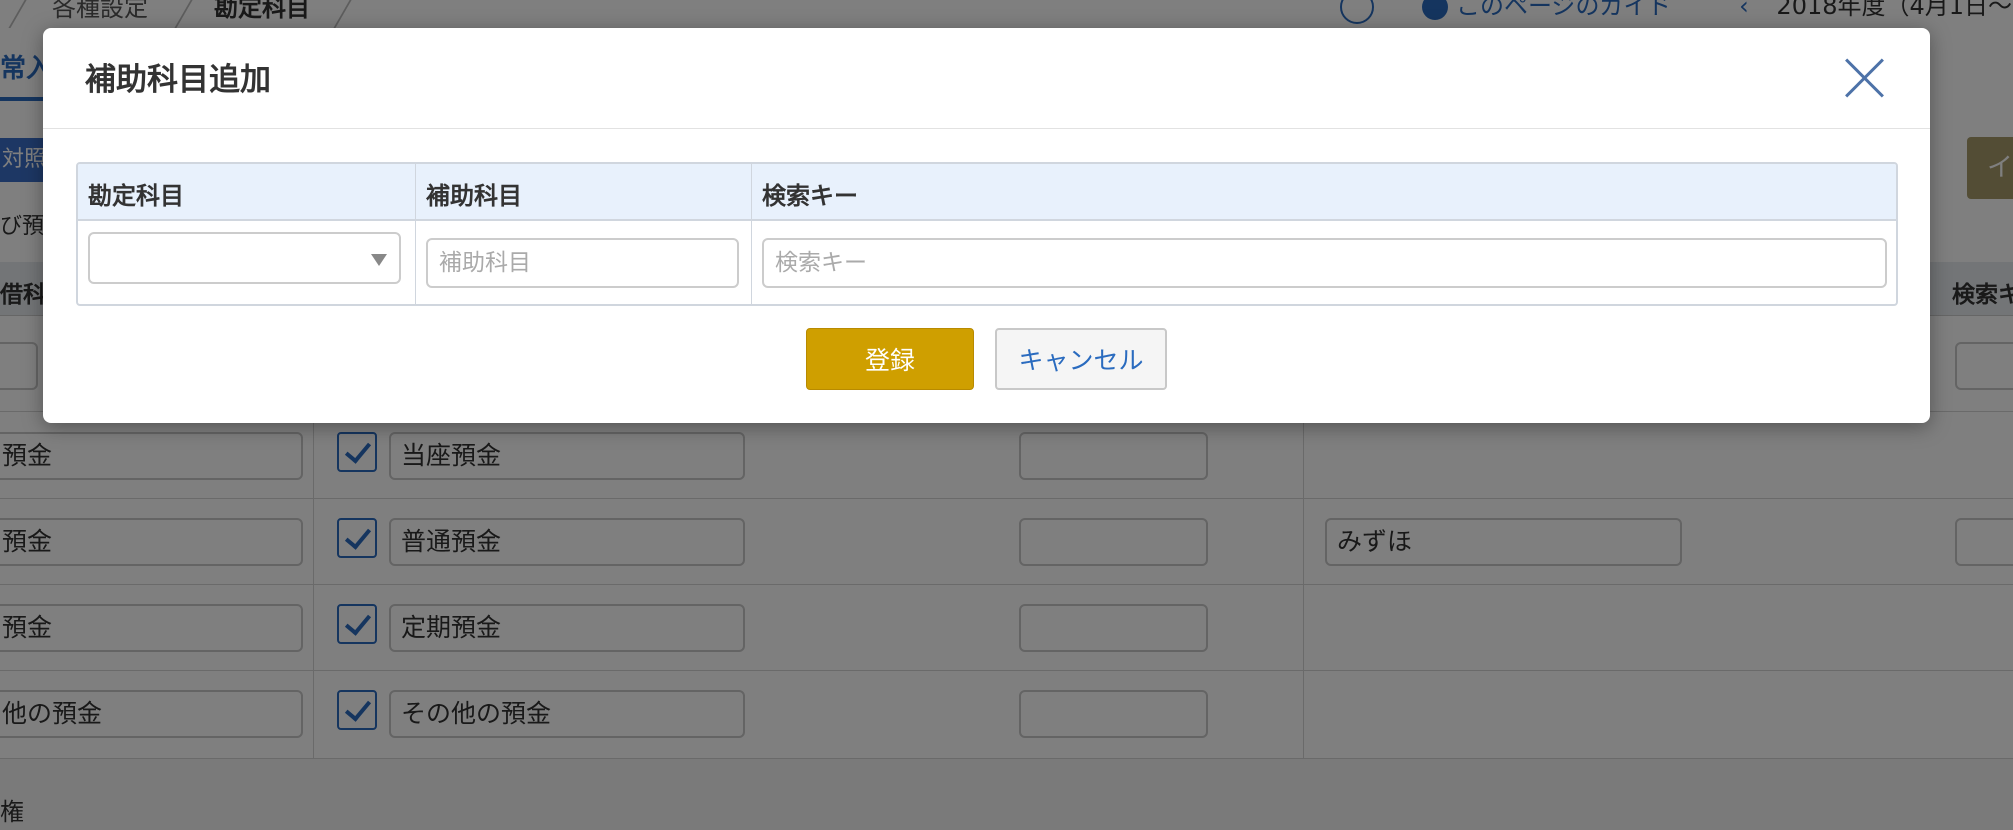 Image resolution: width=2013 pixels, height=830 pixels. What do you see at coordinates (582, 263) in the screenshot?
I see `sub-account-input` at bounding box center [582, 263].